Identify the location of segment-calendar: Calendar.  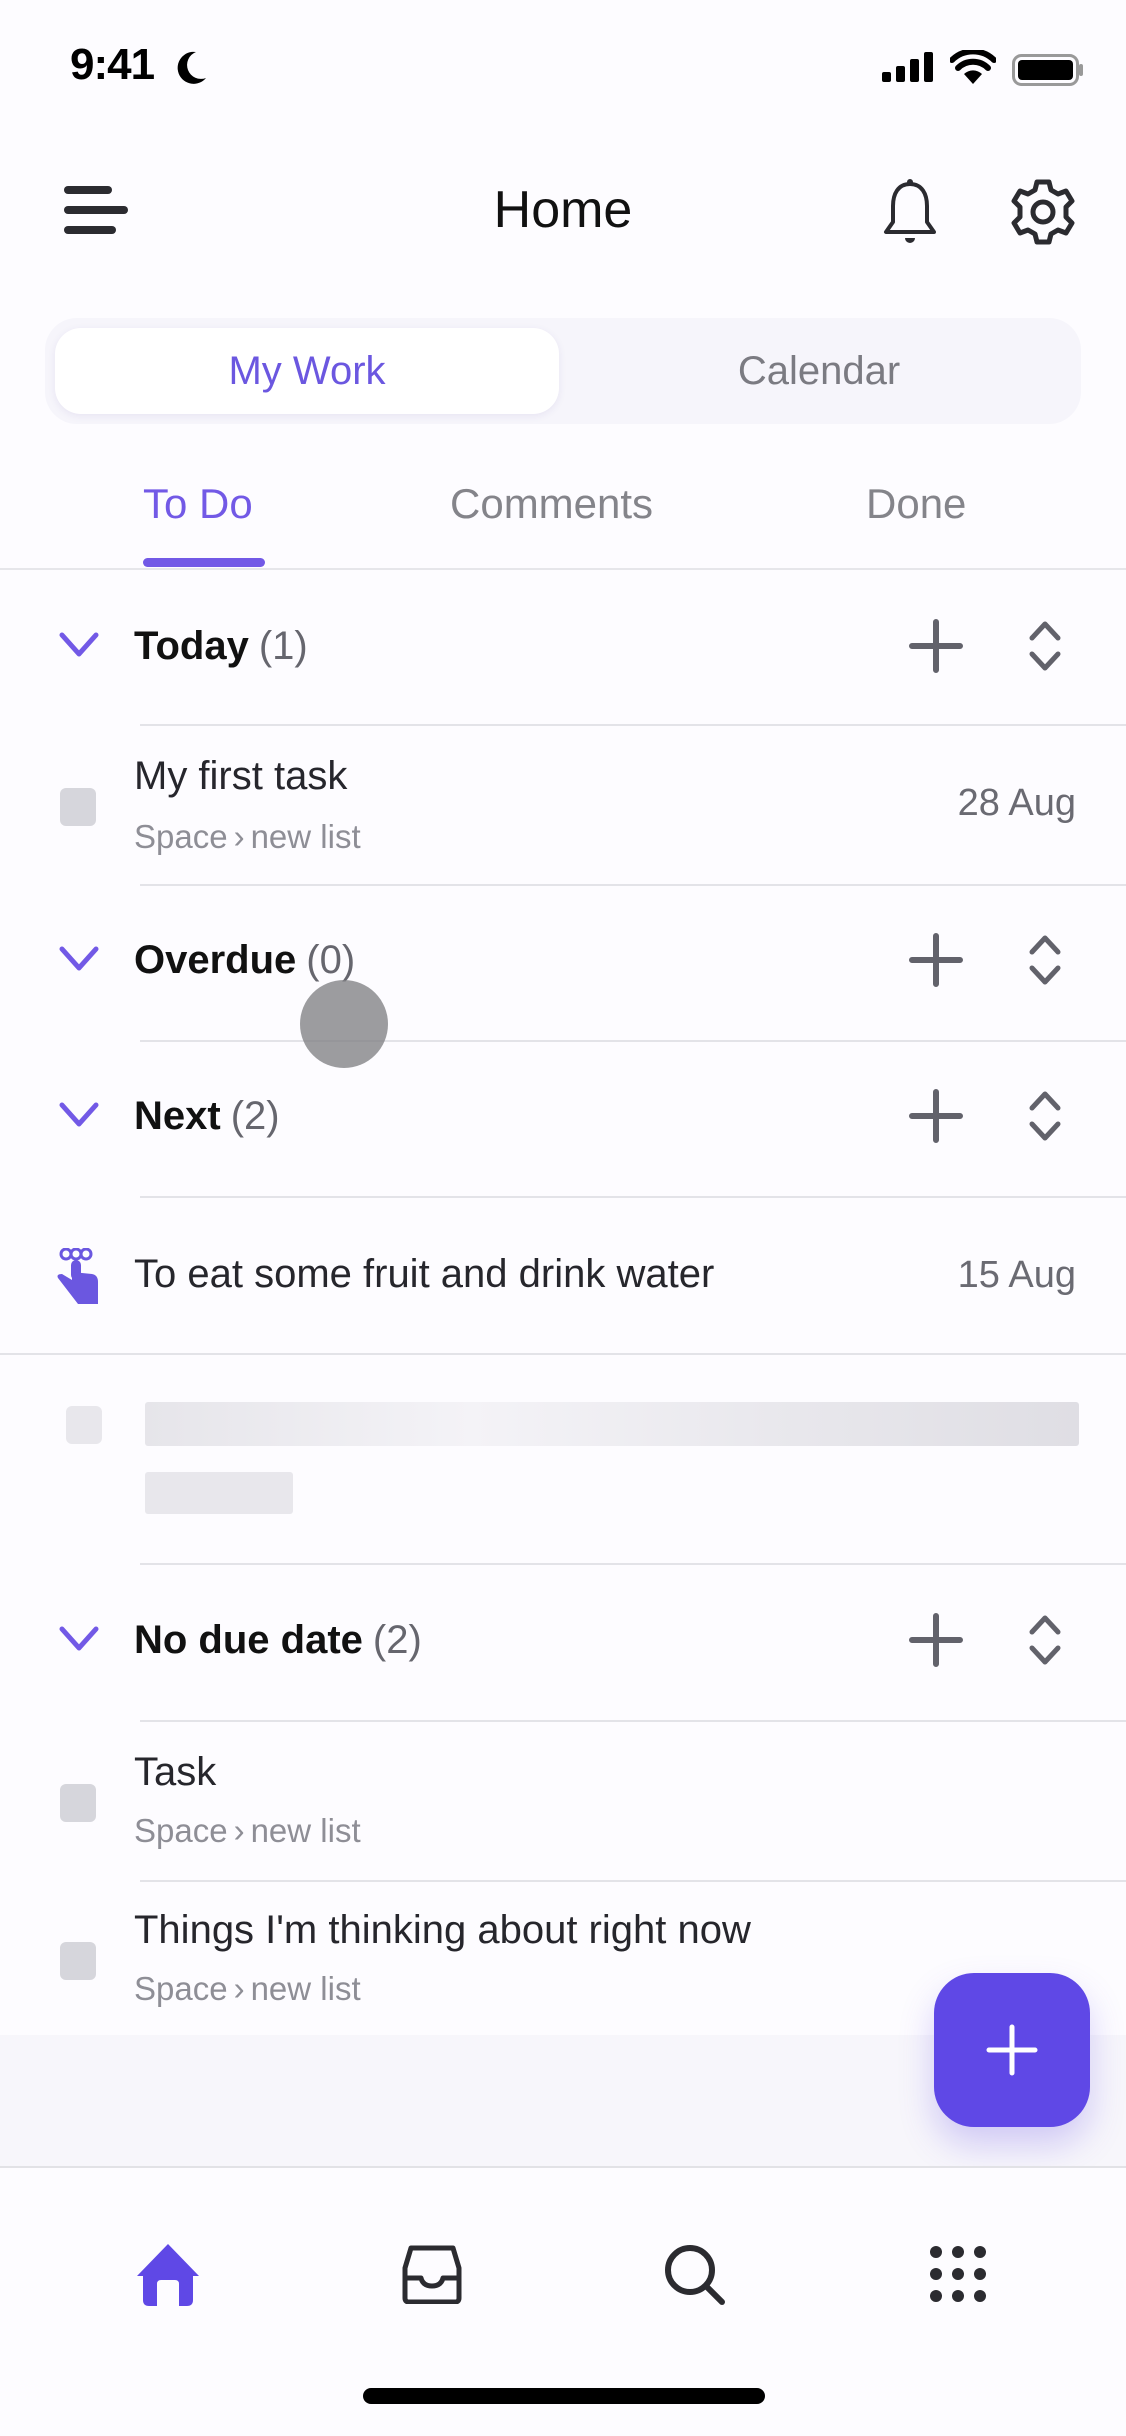
(819, 371).